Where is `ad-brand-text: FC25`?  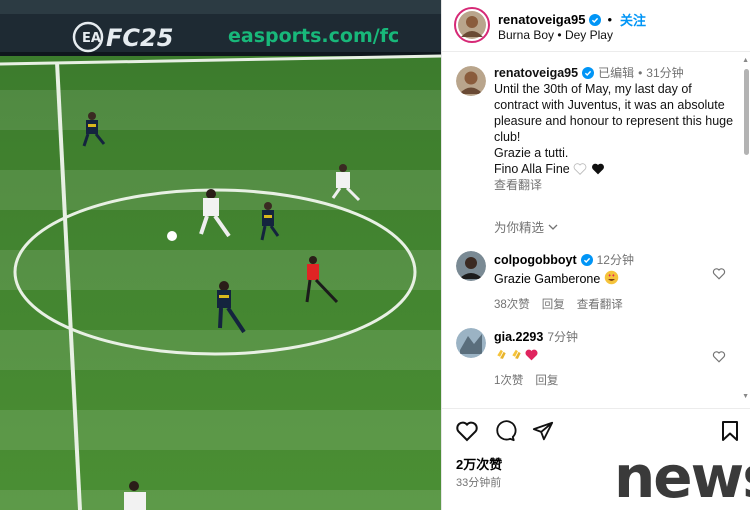 ad-brand-text: FC25 is located at coordinates (139, 38).